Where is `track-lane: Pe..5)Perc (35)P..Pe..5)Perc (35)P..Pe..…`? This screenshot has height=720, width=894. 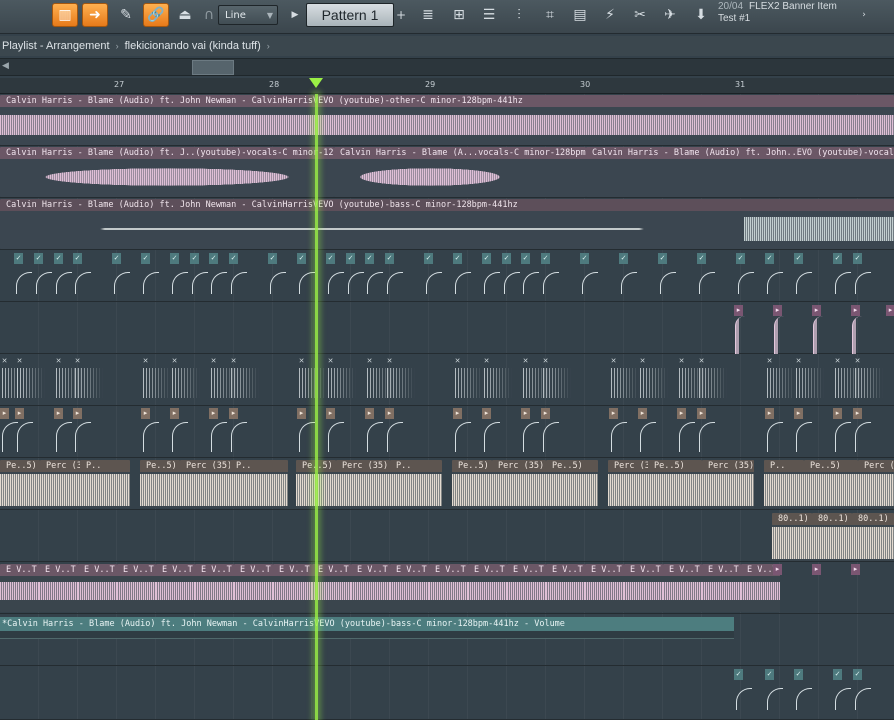 track-lane: Pe..5)Perc (35)P..Pe..5)Perc (35)P..Pe..… is located at coordinates (447, 484).